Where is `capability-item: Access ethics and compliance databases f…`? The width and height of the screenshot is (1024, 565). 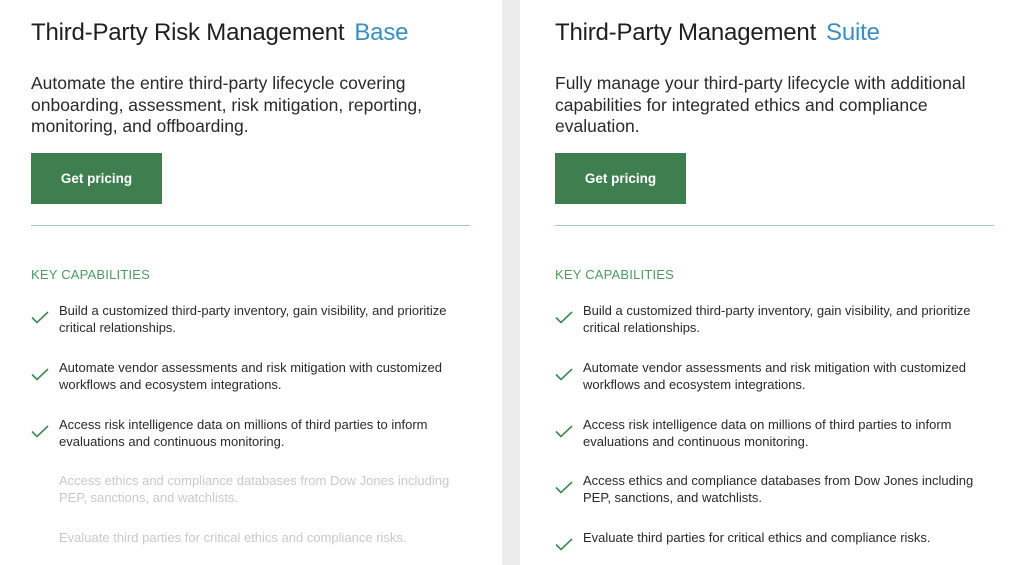 capability-item: Access ethics and compliance databases f… is located at coordinates (765, 489).